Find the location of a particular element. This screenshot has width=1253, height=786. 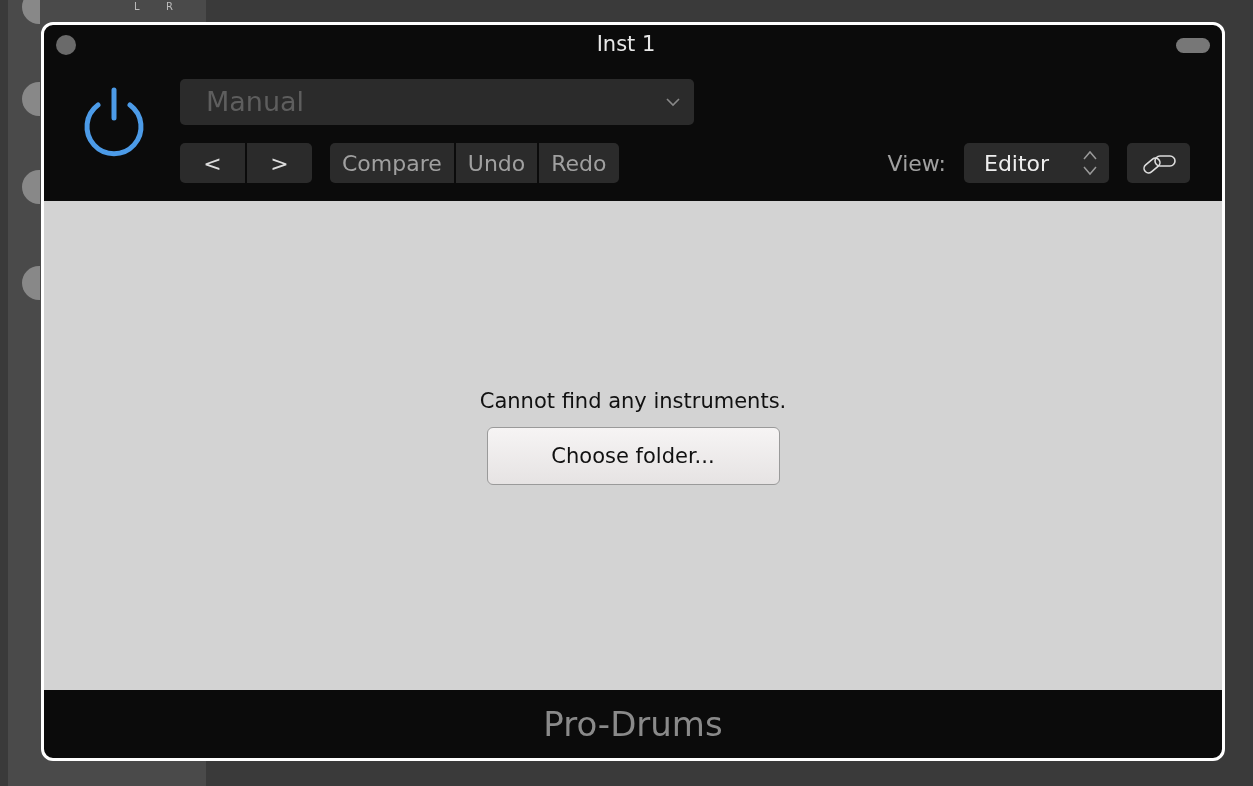

previous-preset-button: < is located at coordinates (212, 163).